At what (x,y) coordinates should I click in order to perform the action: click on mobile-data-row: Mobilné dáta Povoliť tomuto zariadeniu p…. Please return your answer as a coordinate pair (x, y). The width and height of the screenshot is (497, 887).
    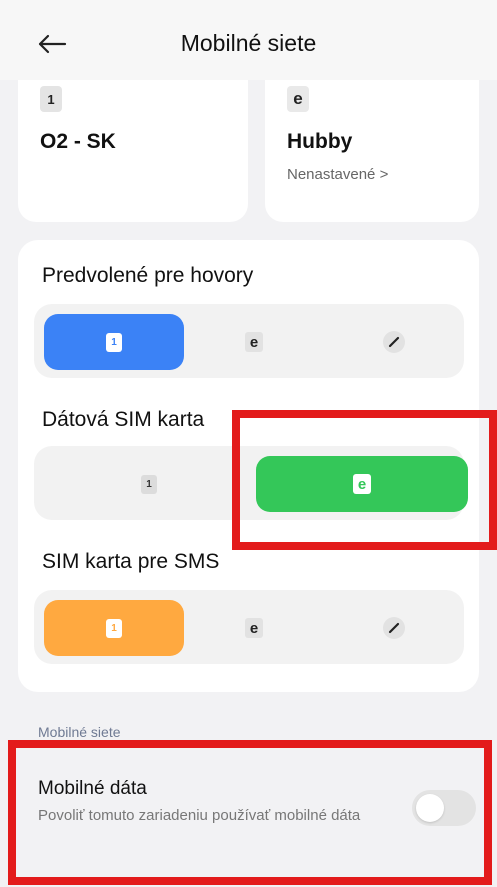
    Looking at the image, I should click on (249, 808).